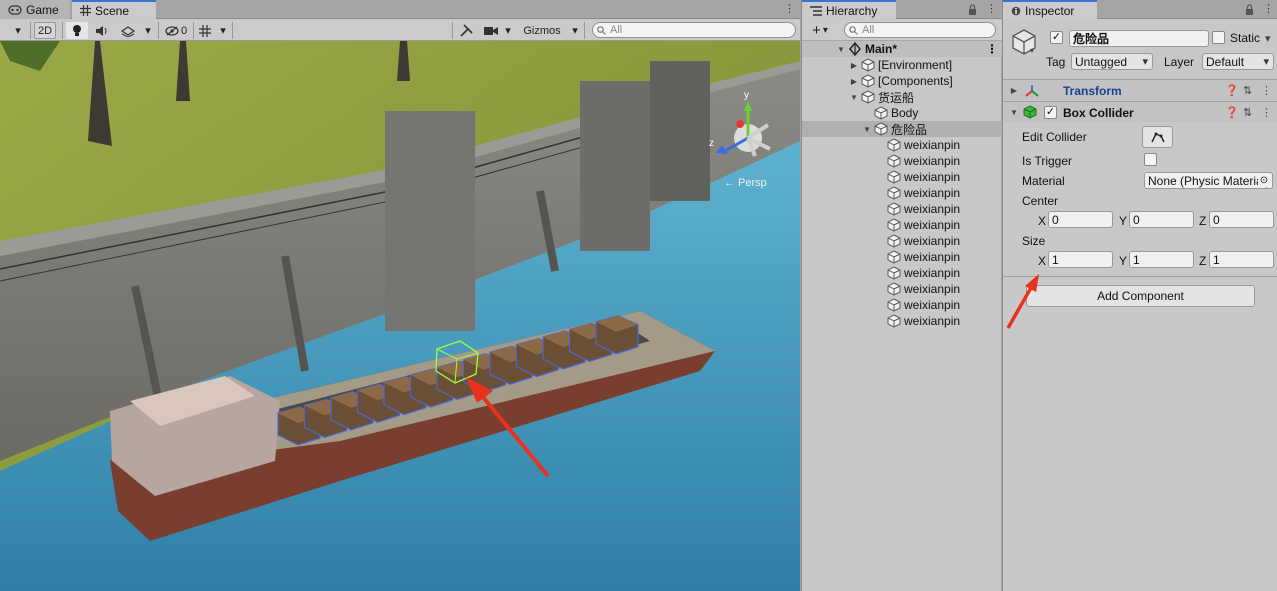 Image resolution: width=1277 pixels, height=591 pixels. I want to click on add-object-button: + ▾, so click(820, 30).